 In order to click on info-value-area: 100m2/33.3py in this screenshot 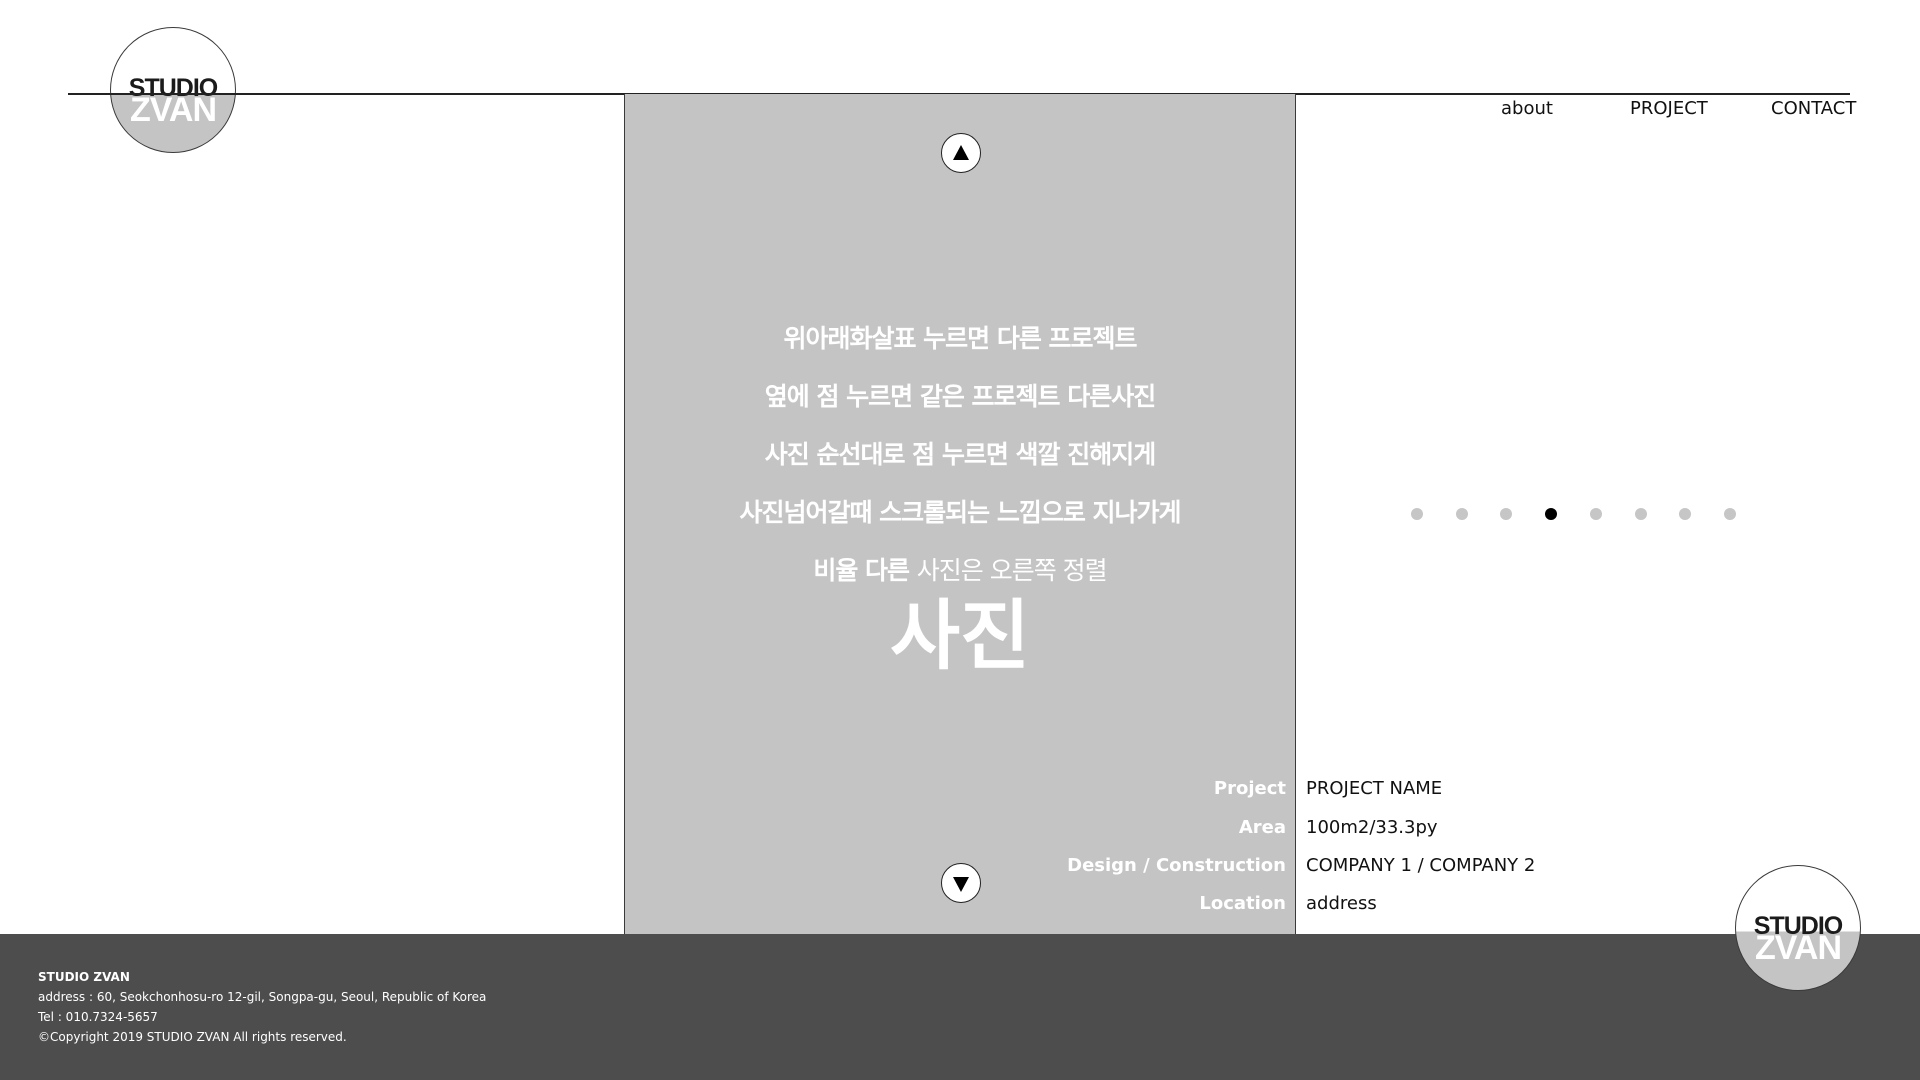, I will do `click(1372, 827)`.